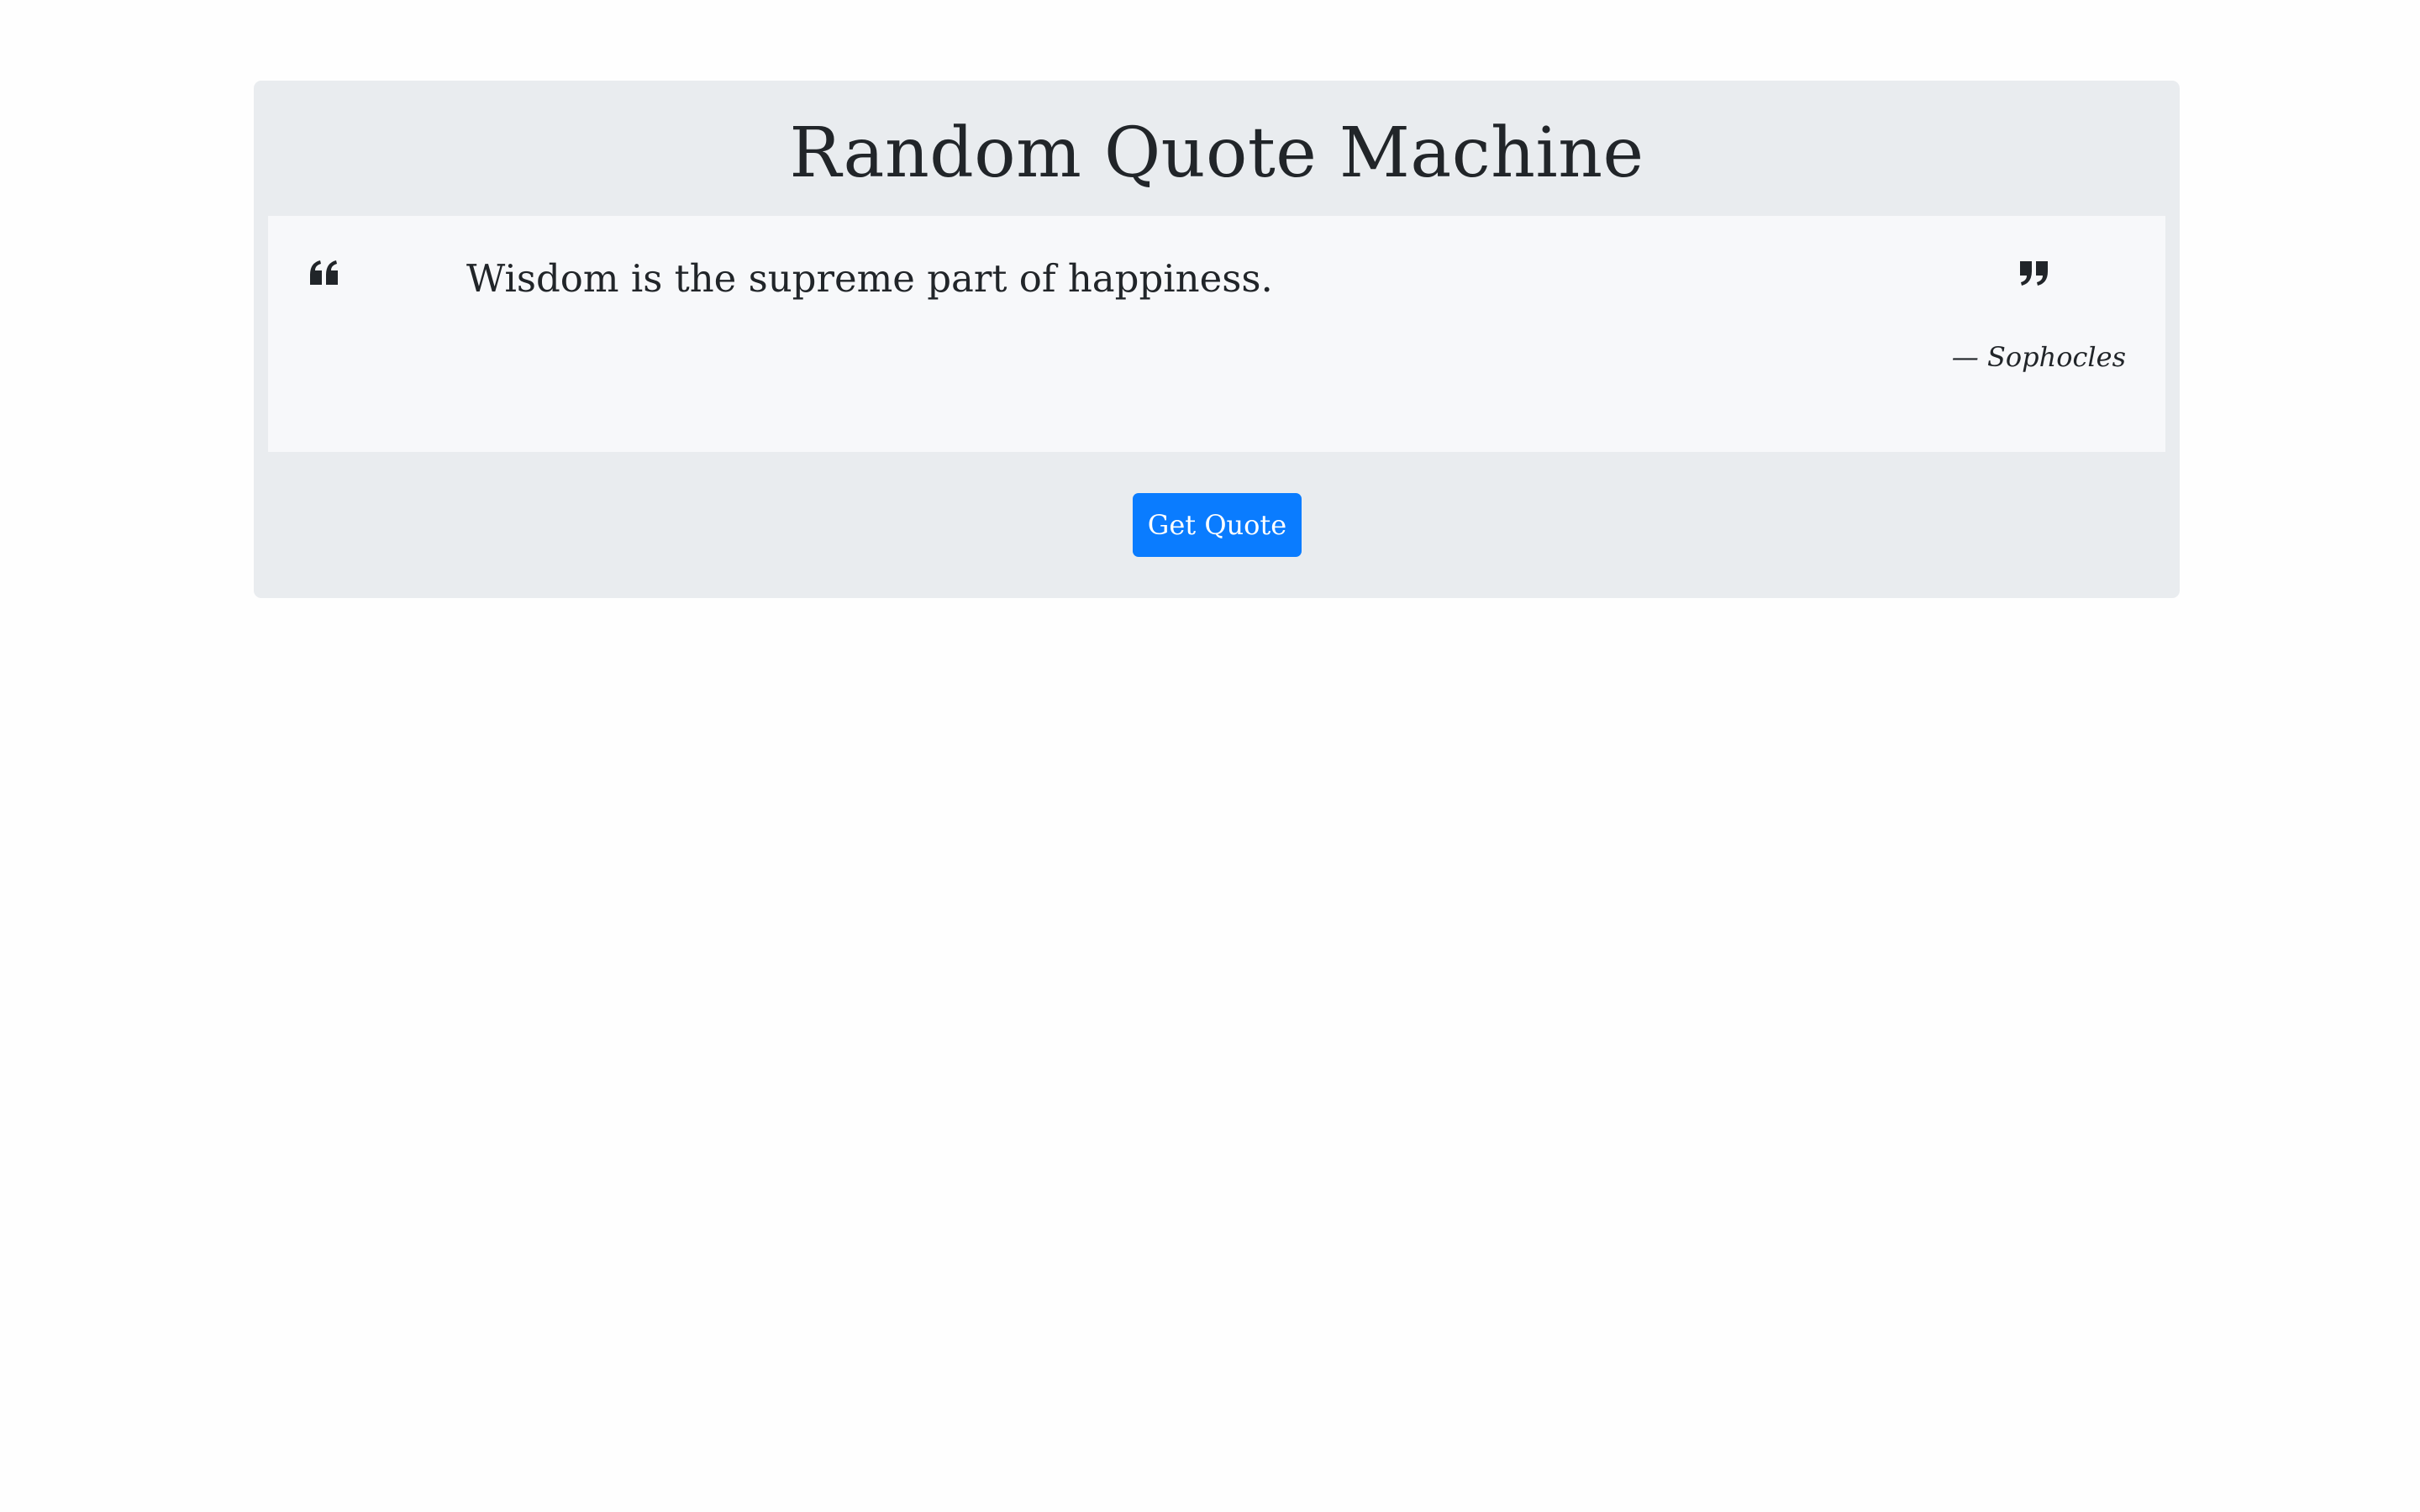  I want to click on quote-author: — Sophocles, so click(2039, 357).